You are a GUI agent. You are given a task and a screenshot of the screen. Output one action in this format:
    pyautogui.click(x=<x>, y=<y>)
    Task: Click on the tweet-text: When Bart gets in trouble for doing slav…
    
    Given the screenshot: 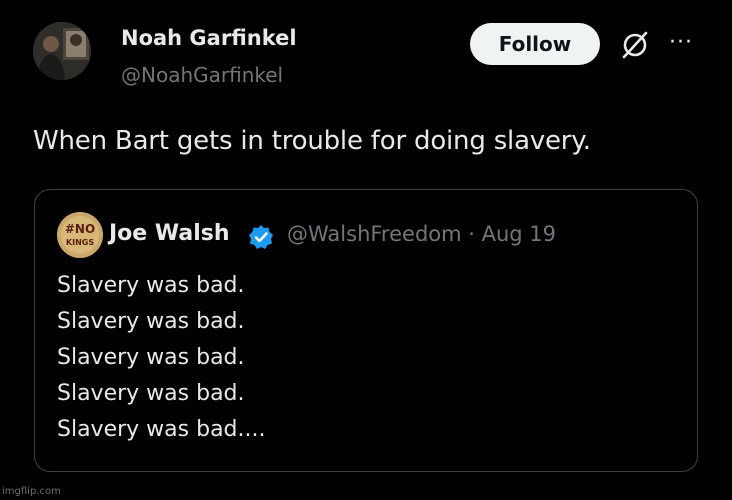 What is the action you would take?
    pyautogui.click(x=312, y=141)
    